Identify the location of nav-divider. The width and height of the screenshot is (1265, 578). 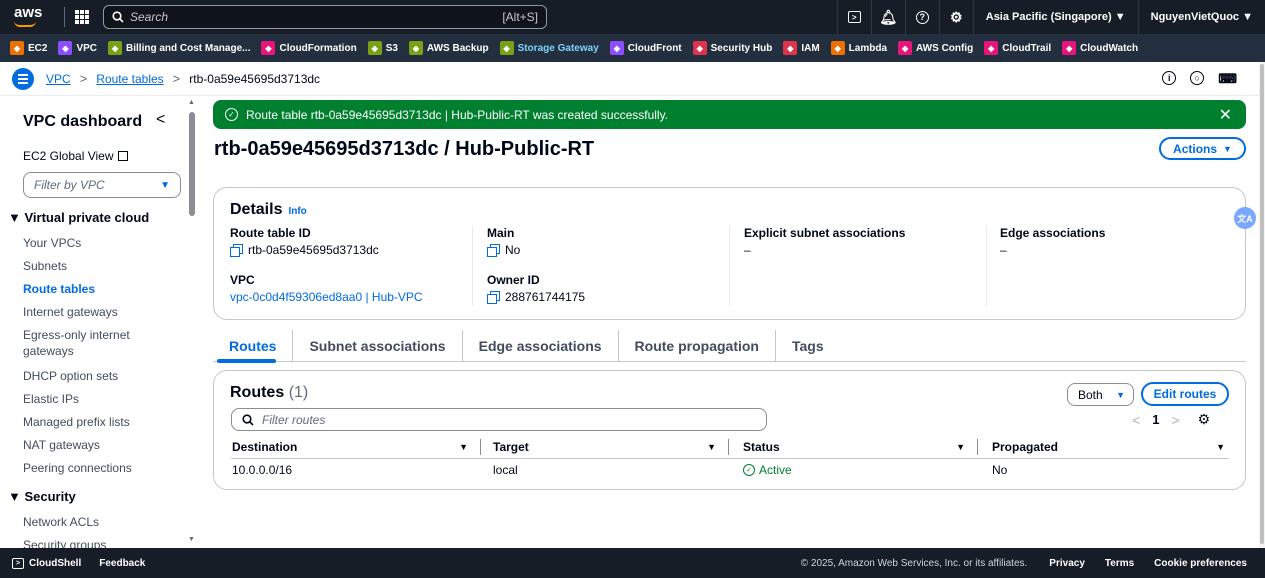
(64, 17).